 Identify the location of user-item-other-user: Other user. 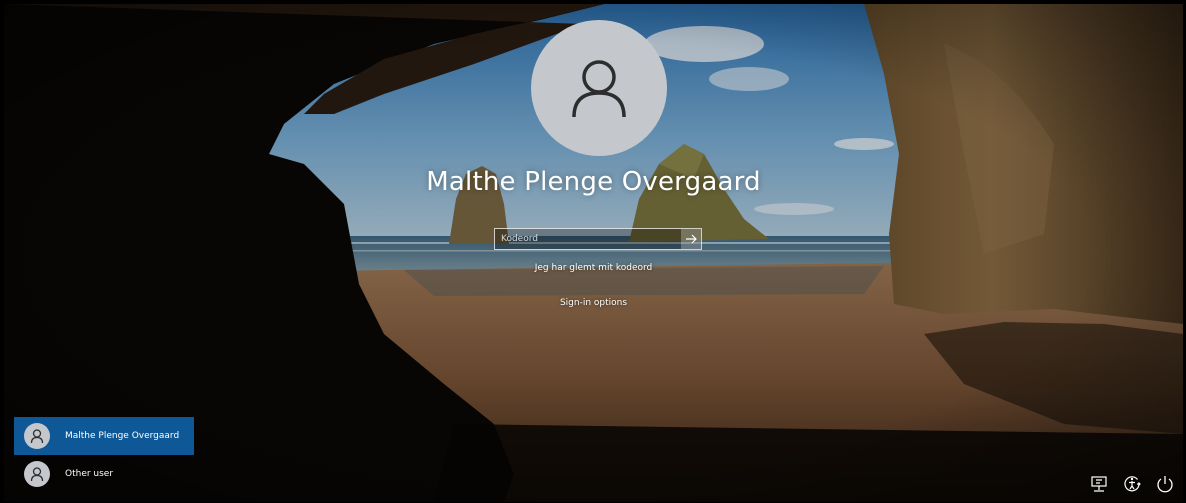
(104, 474).